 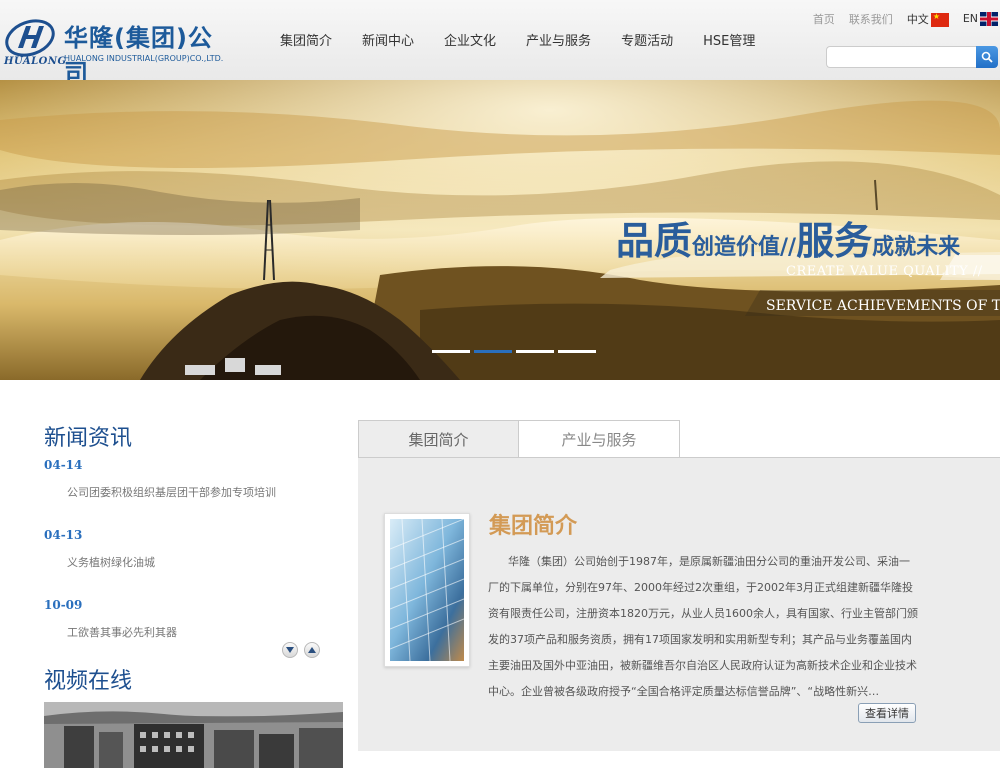 What do you see at coordinates (916, 247) in the screenshot?
I see `slogan-future: 成就未来` at bounding box center [916, 247].